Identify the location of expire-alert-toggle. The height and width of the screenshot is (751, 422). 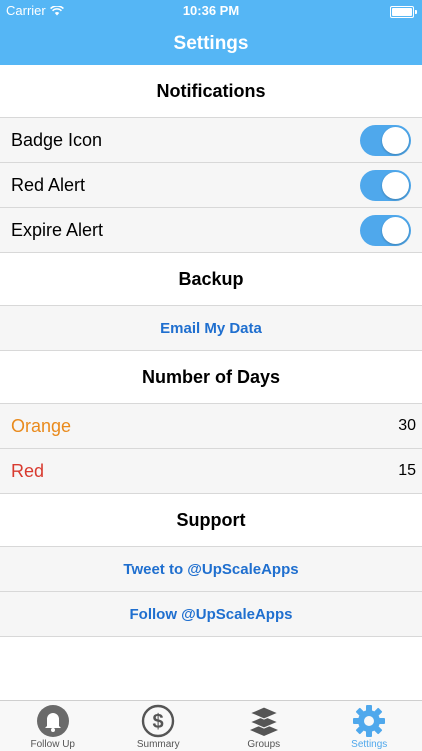
(385, 230).